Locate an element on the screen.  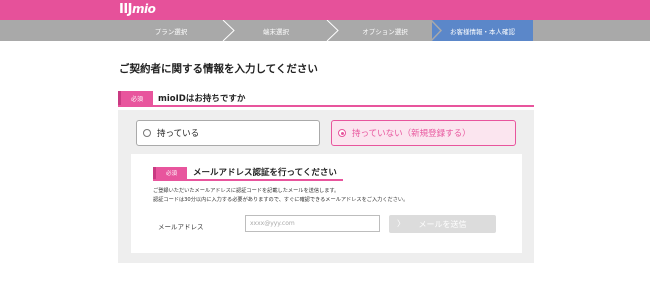
progress-steps: プラン選択 端末選択 オプション選択 お客様情報・本人確認 is located at coordinates (325, 30).